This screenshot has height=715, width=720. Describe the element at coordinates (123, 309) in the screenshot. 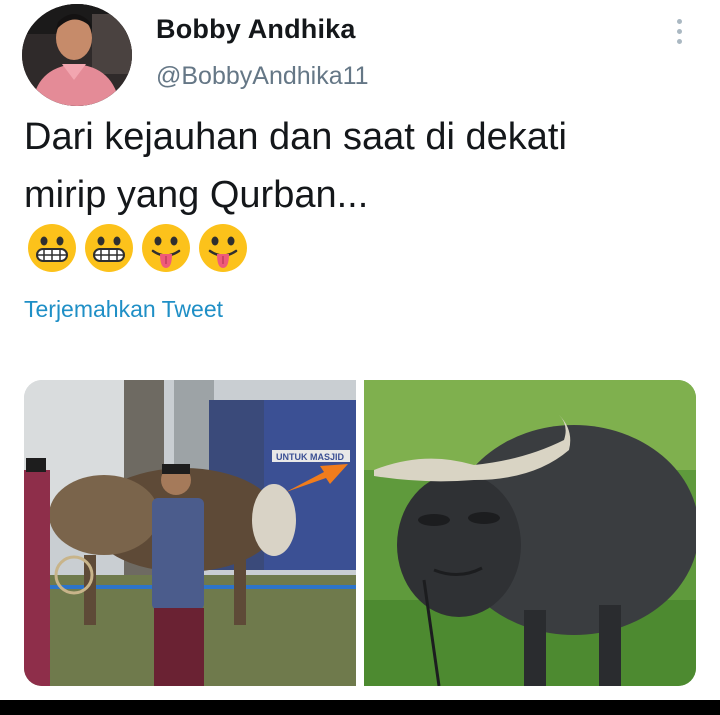

I see `translate-tweet-link: Terjemahkan Tweet` at that location.